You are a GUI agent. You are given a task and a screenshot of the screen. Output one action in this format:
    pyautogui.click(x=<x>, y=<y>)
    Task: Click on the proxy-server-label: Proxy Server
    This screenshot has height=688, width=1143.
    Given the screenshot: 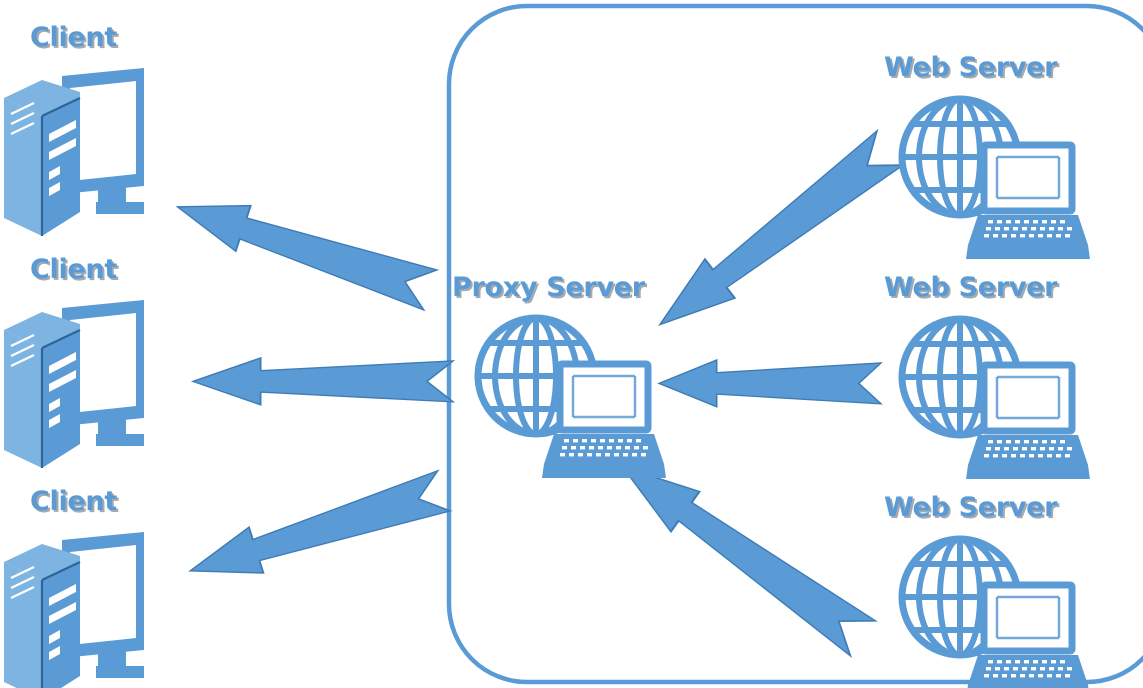 What is the action you would take?
    pyautogui.click(x=548, y=287)
    